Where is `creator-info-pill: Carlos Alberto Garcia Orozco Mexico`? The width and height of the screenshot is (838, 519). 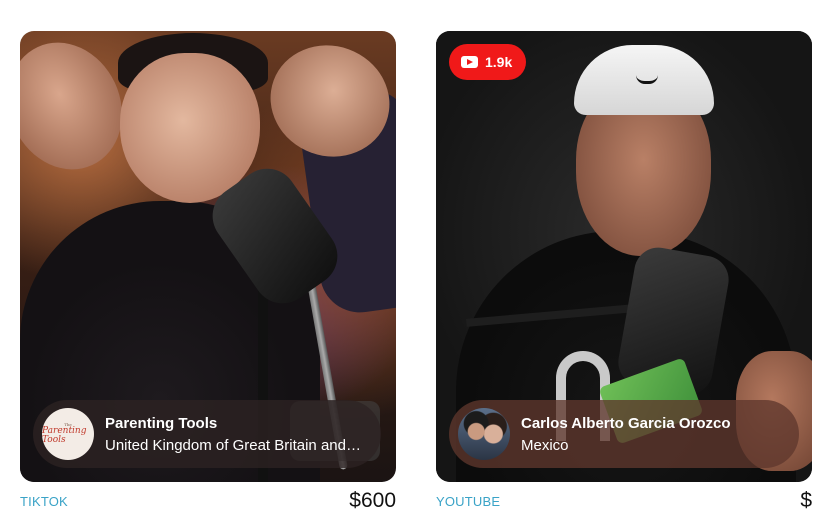
creator-info-pill: Carlos Alberto Garcia Orozco Mexico is located at coordinates (624, 434).